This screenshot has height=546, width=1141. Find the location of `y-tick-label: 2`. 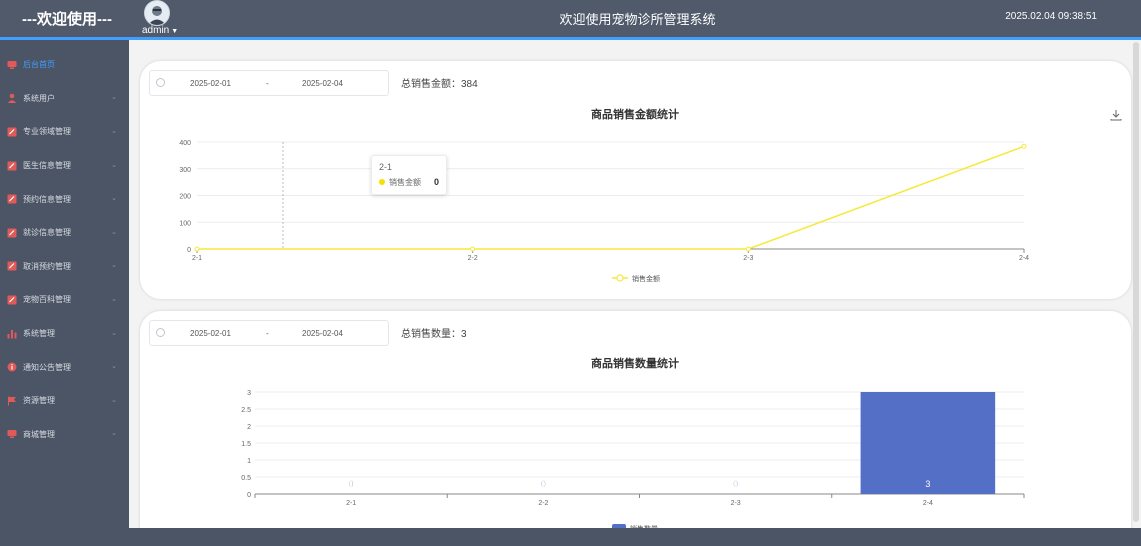

y-tick-label: 2 is located at coordinates (249, 427).